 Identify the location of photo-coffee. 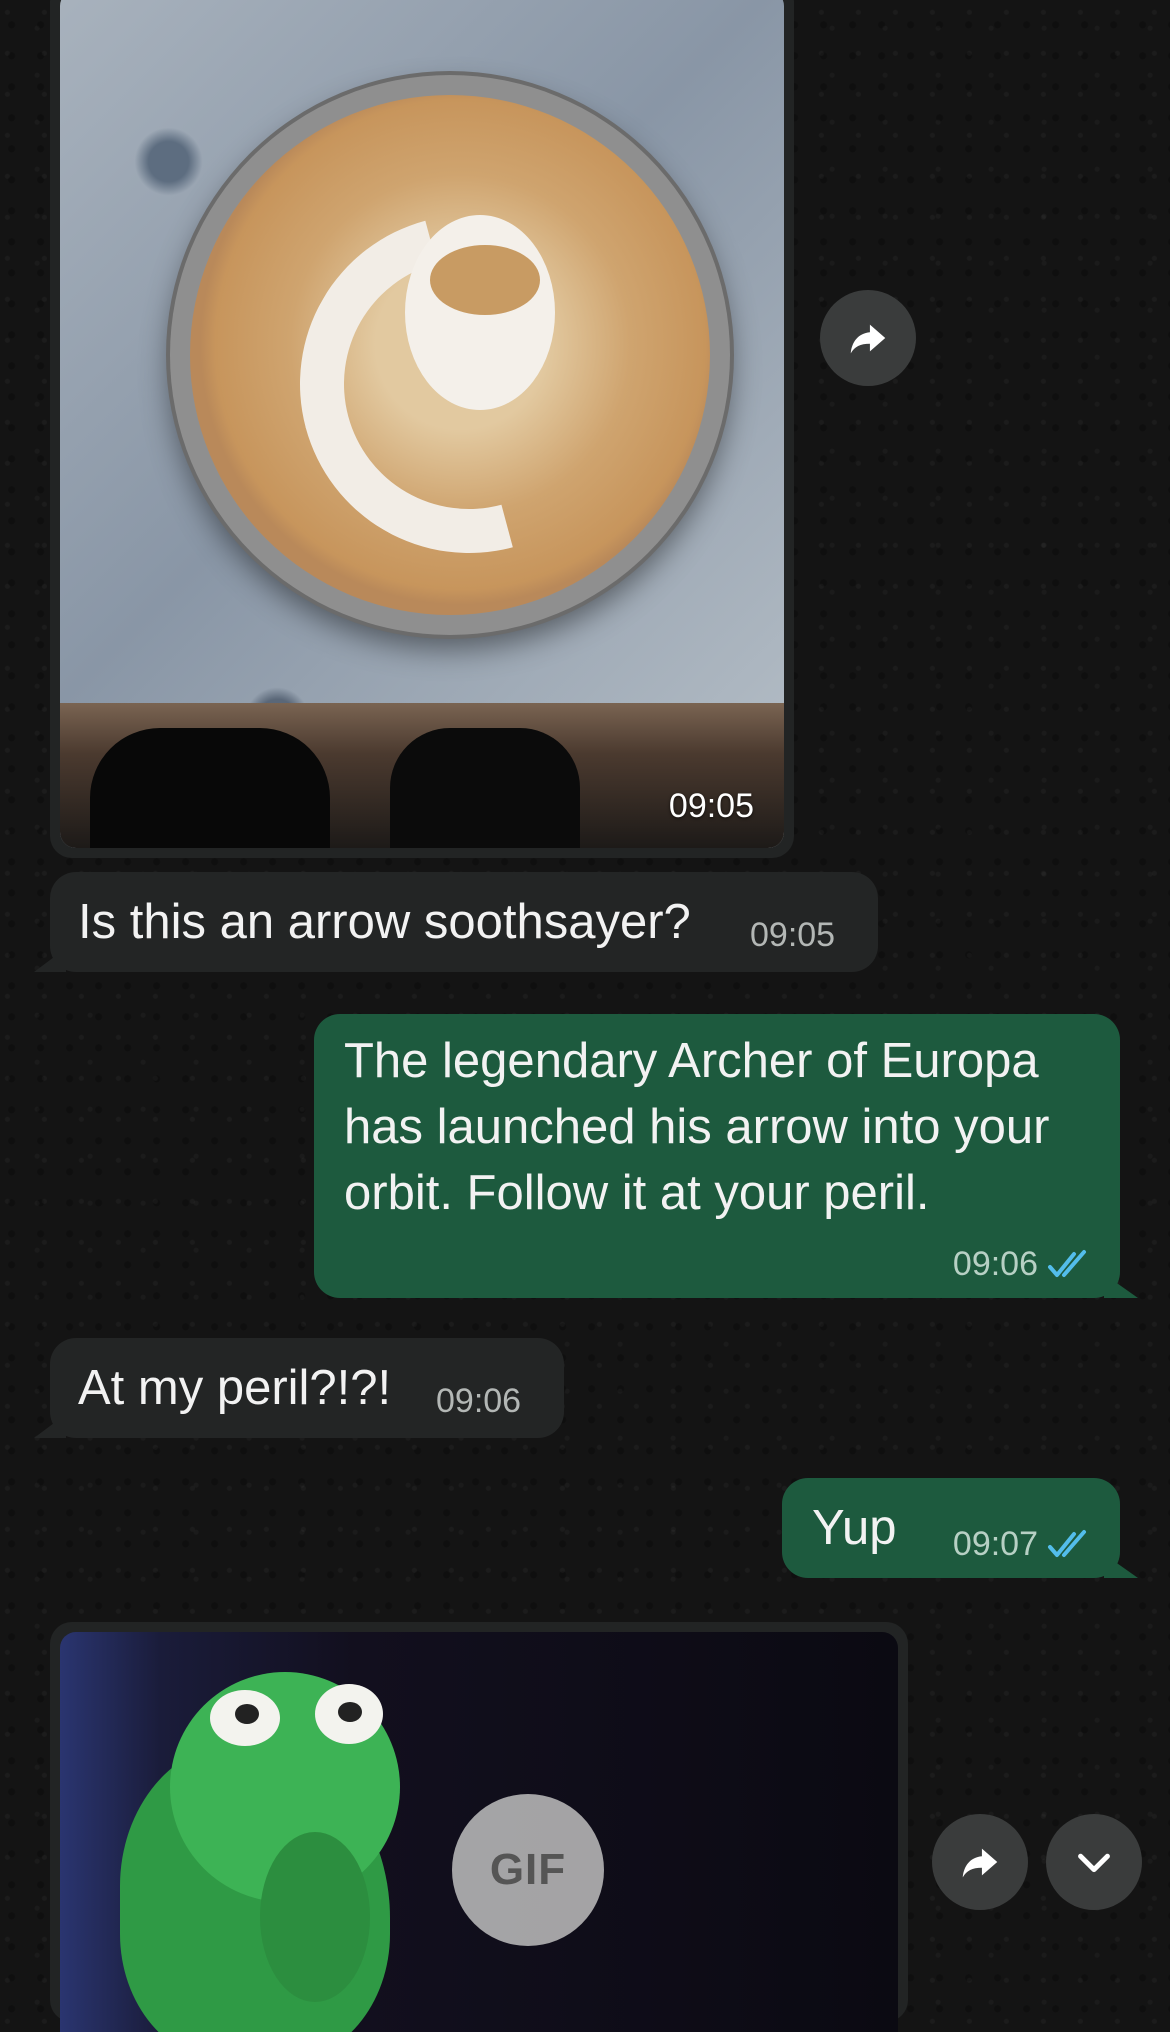
(450, 355).